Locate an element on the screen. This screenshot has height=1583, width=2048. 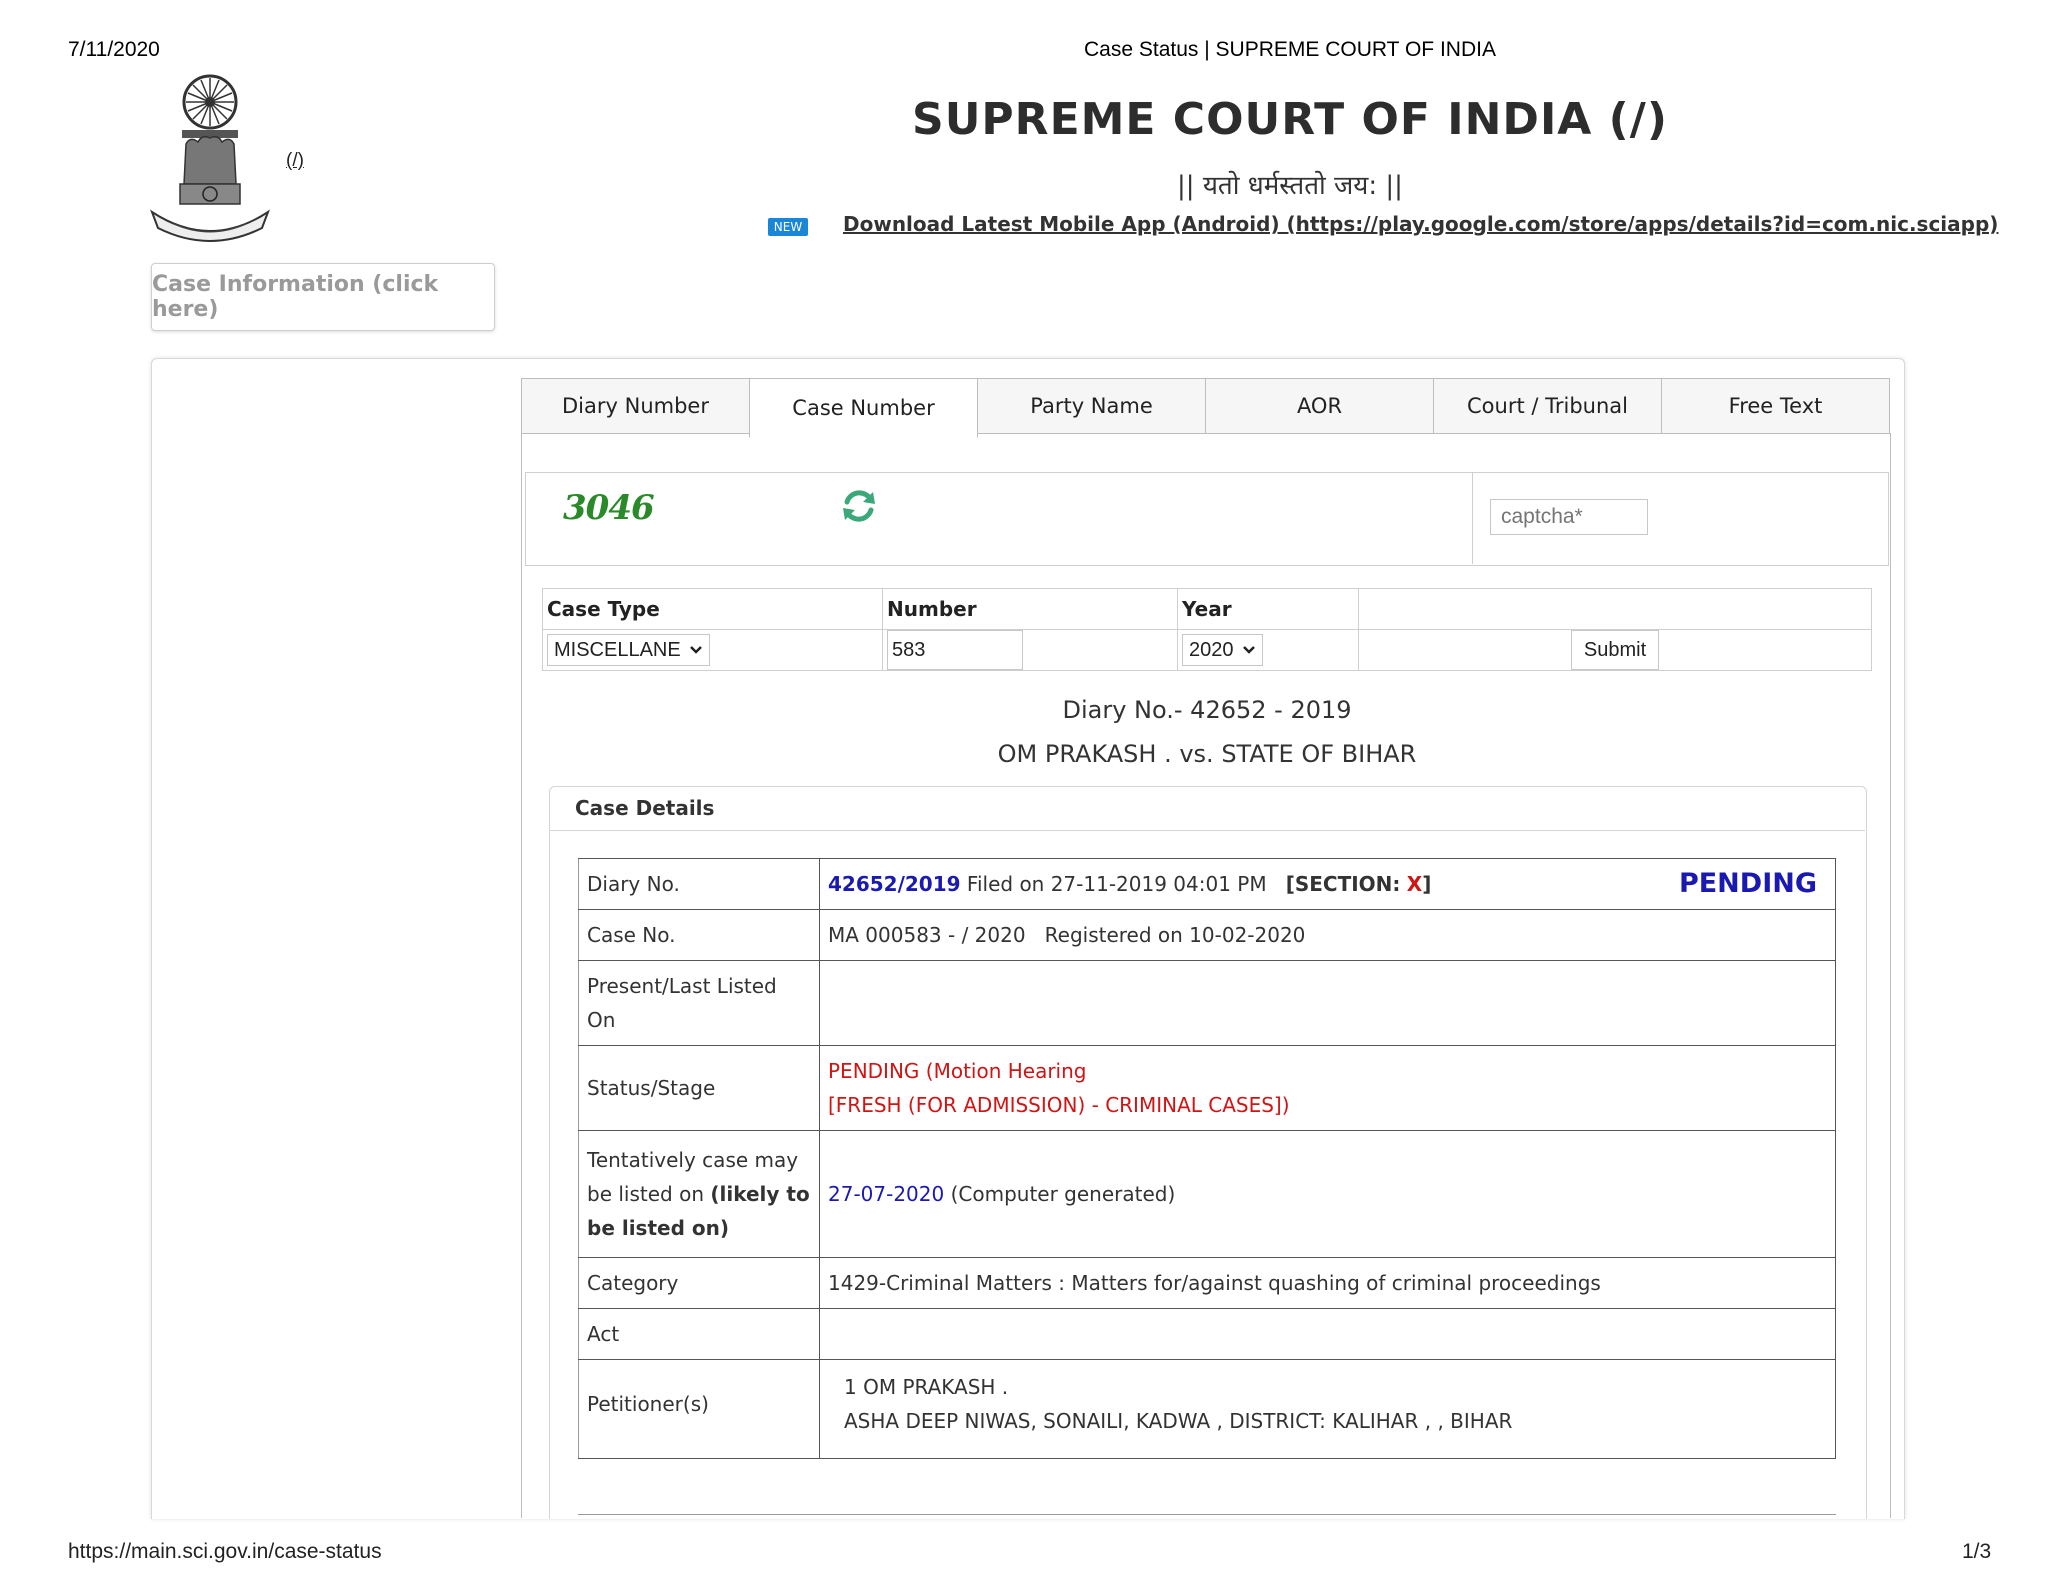
diary-number: 42652/2019 is located at coordinates (894, 884).